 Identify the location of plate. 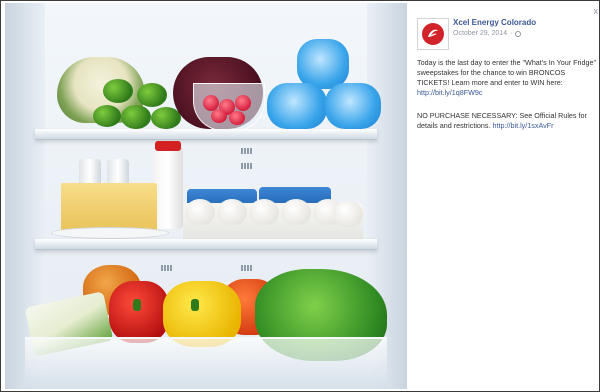
(110, 233).